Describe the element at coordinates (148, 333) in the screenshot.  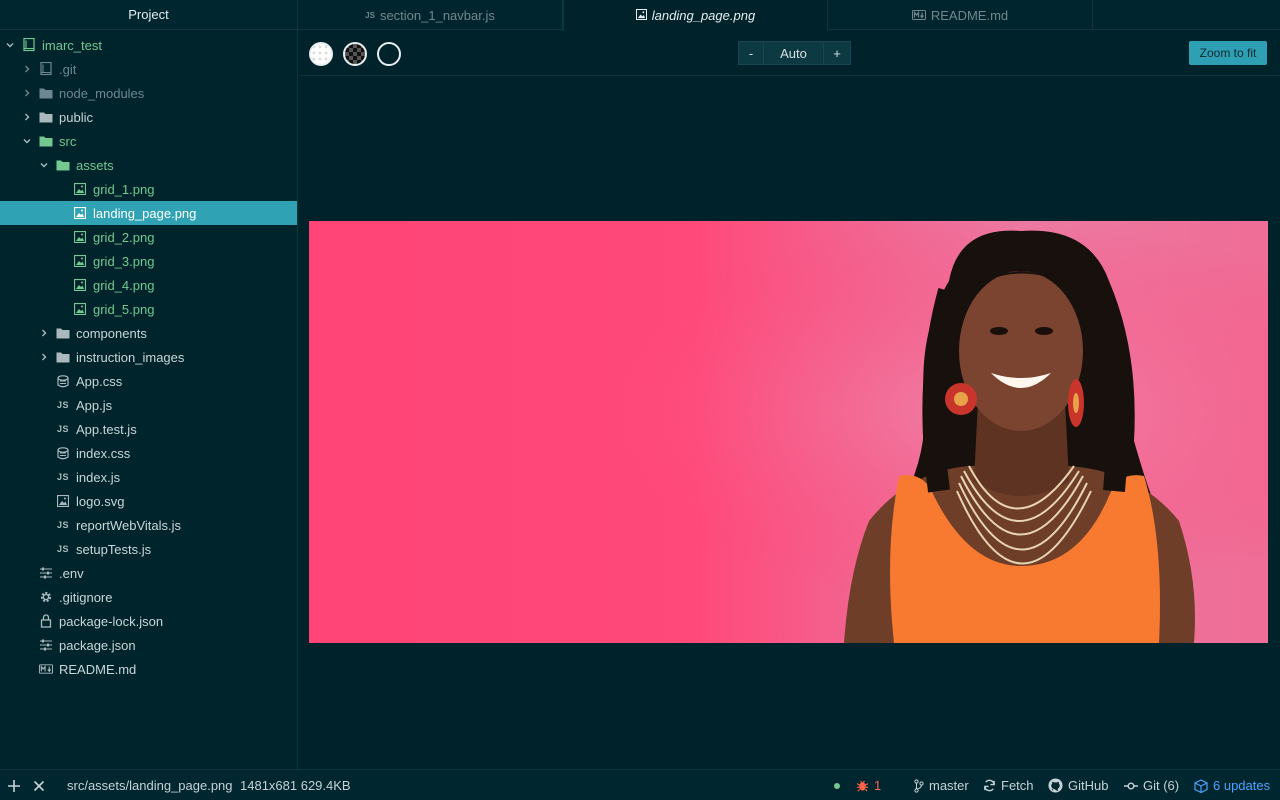
I see `tree-item-components: components` at that location.